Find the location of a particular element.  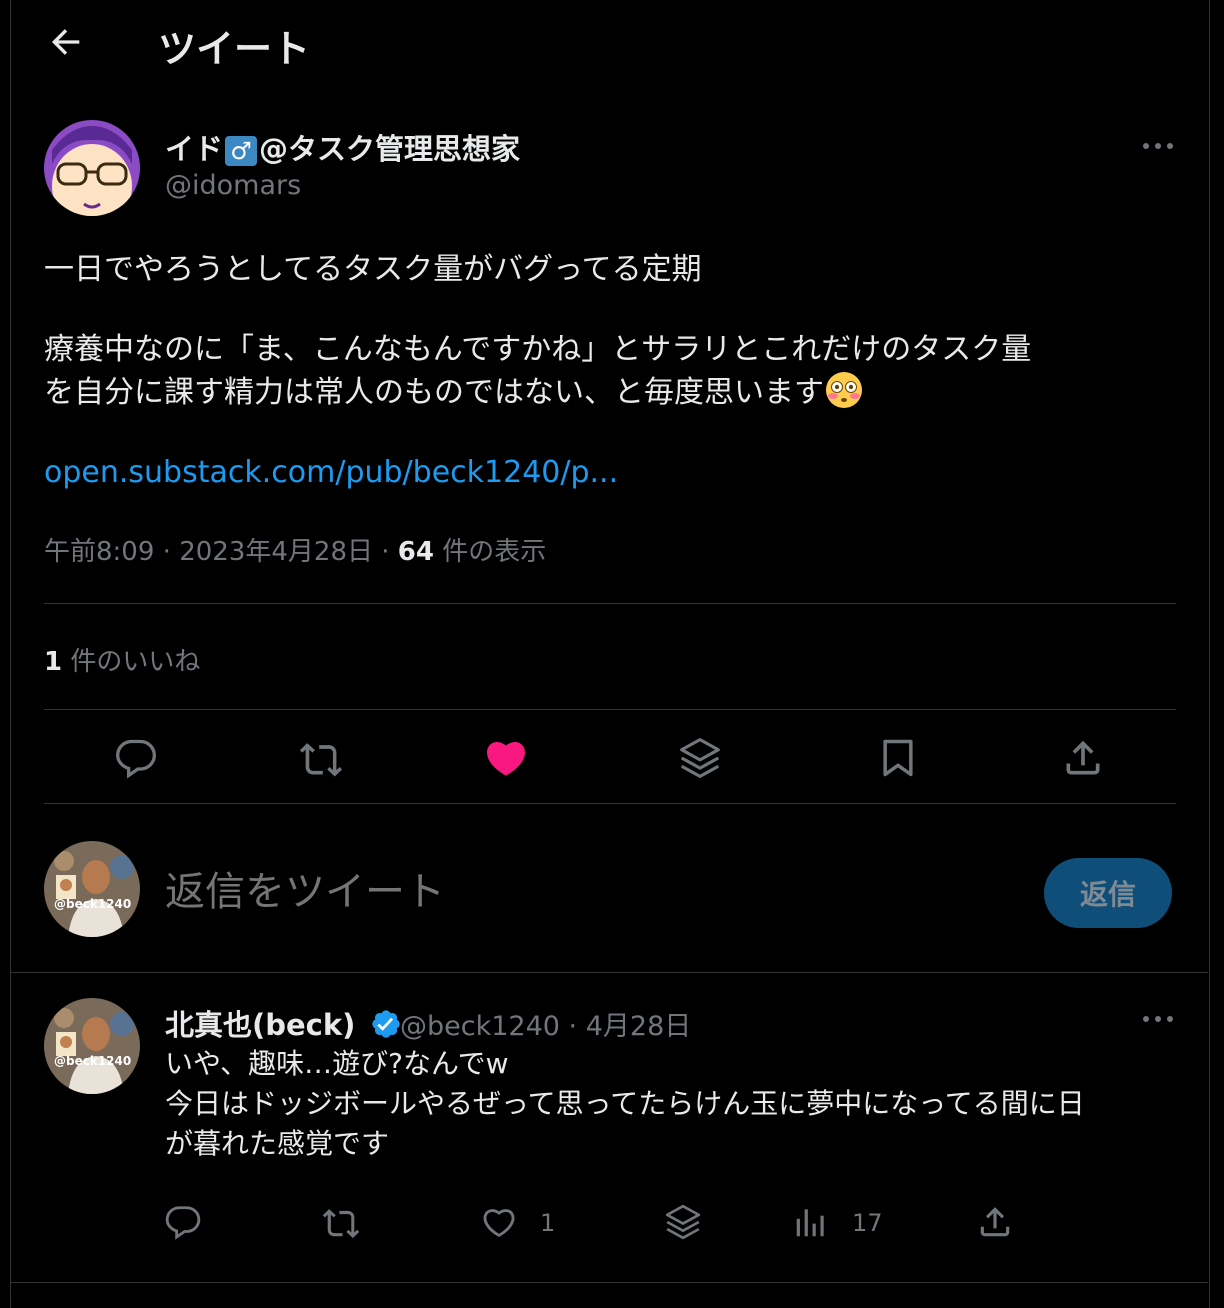

comment-date: 4月28日 is located at coordinates (639, 1026).